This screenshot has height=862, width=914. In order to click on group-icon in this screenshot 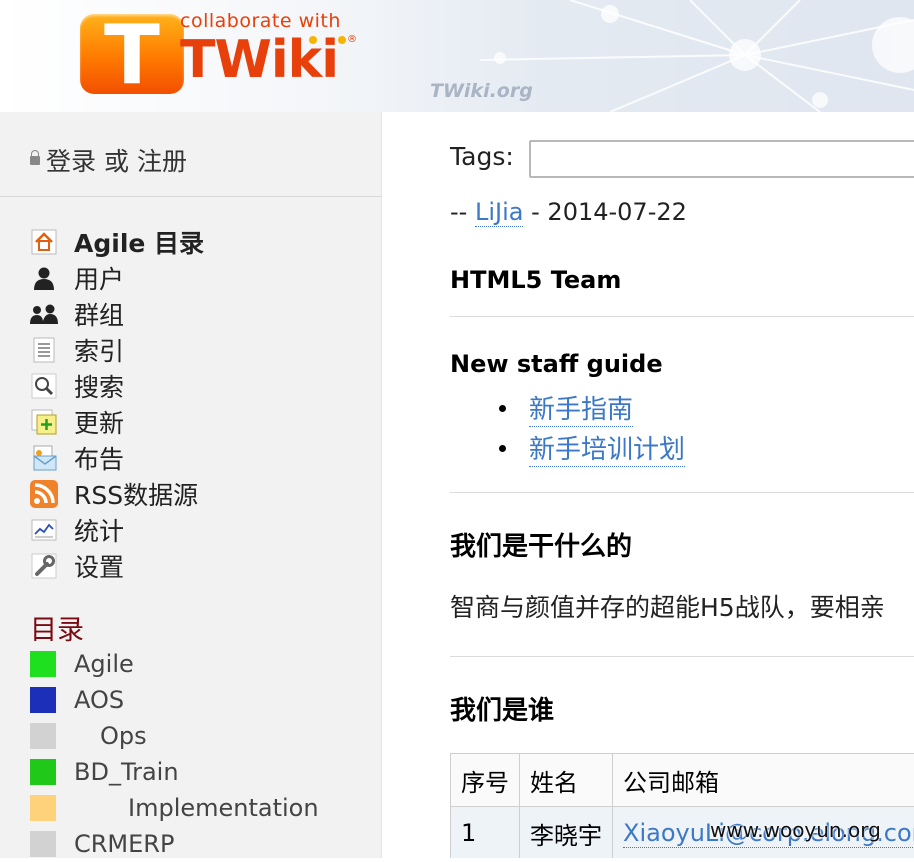, I will do `click(44, 314)`.